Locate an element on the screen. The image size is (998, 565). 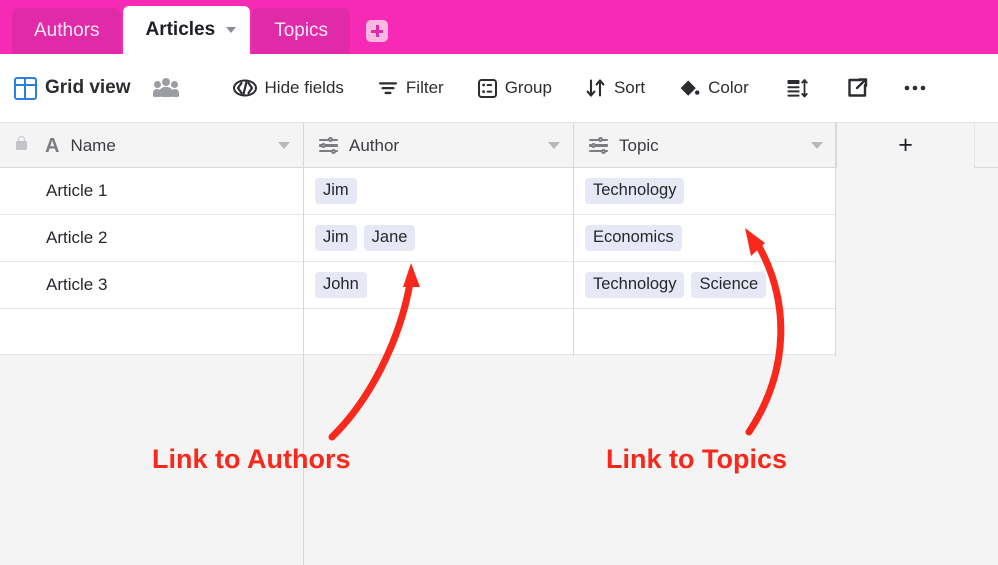
group-icon is located at coordinates (487, 88).